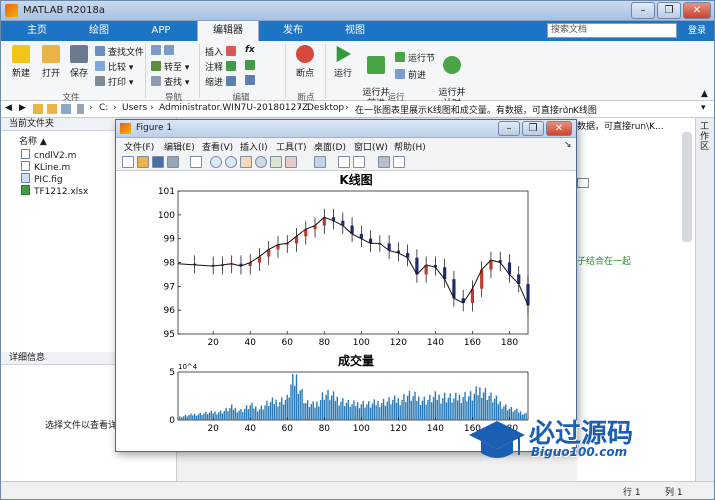  What do you see at coordinates (246, 162) in the screenshot?
I see `pan-icon` at bounding box center [246, 162].